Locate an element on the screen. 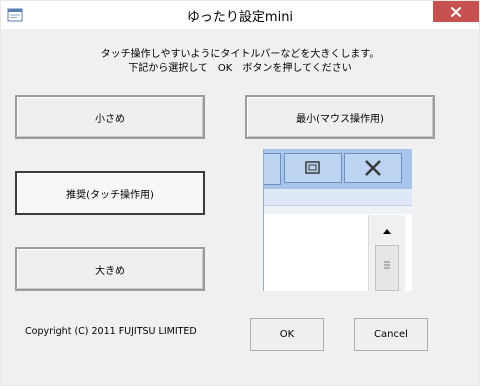 This screenshot has width=480, height=386. instruction-line-1: タッチ操作しやすいようにタイトルバーなどを大きくします。 is located at coordinates (240, 54).